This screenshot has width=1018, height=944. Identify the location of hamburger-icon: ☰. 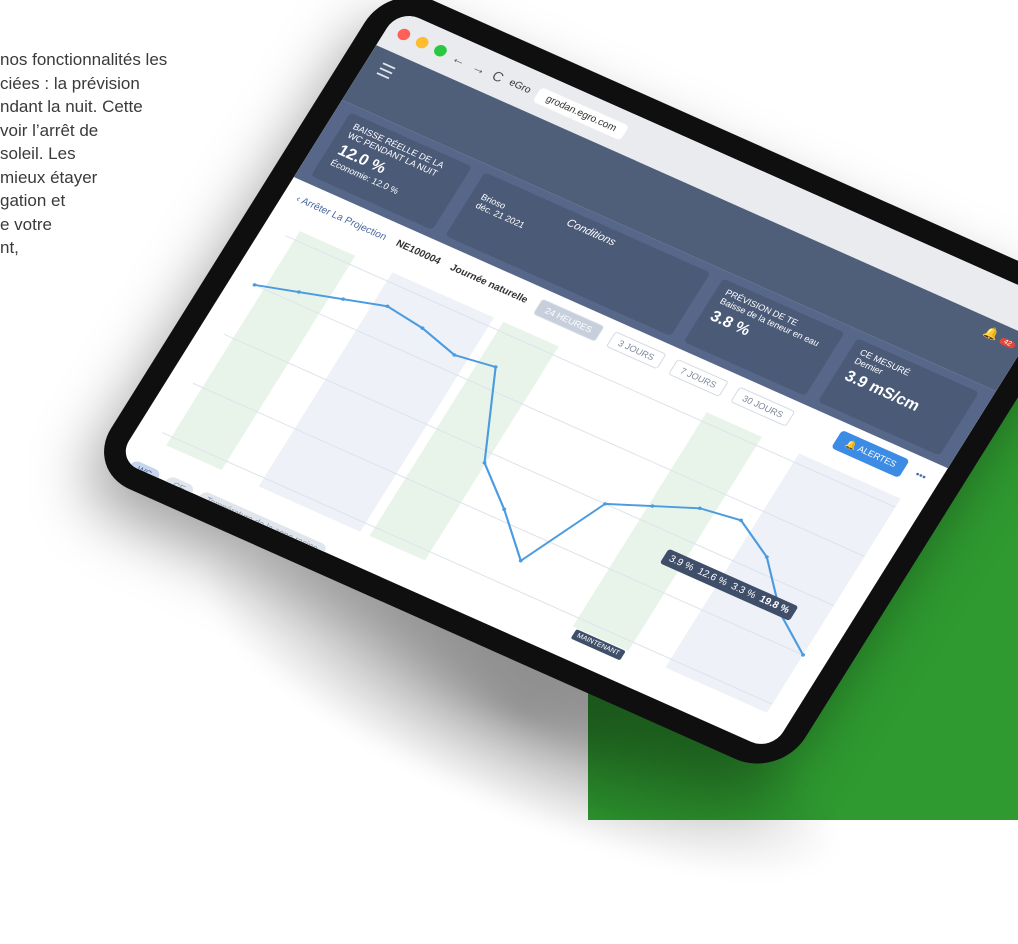
(385, 71).